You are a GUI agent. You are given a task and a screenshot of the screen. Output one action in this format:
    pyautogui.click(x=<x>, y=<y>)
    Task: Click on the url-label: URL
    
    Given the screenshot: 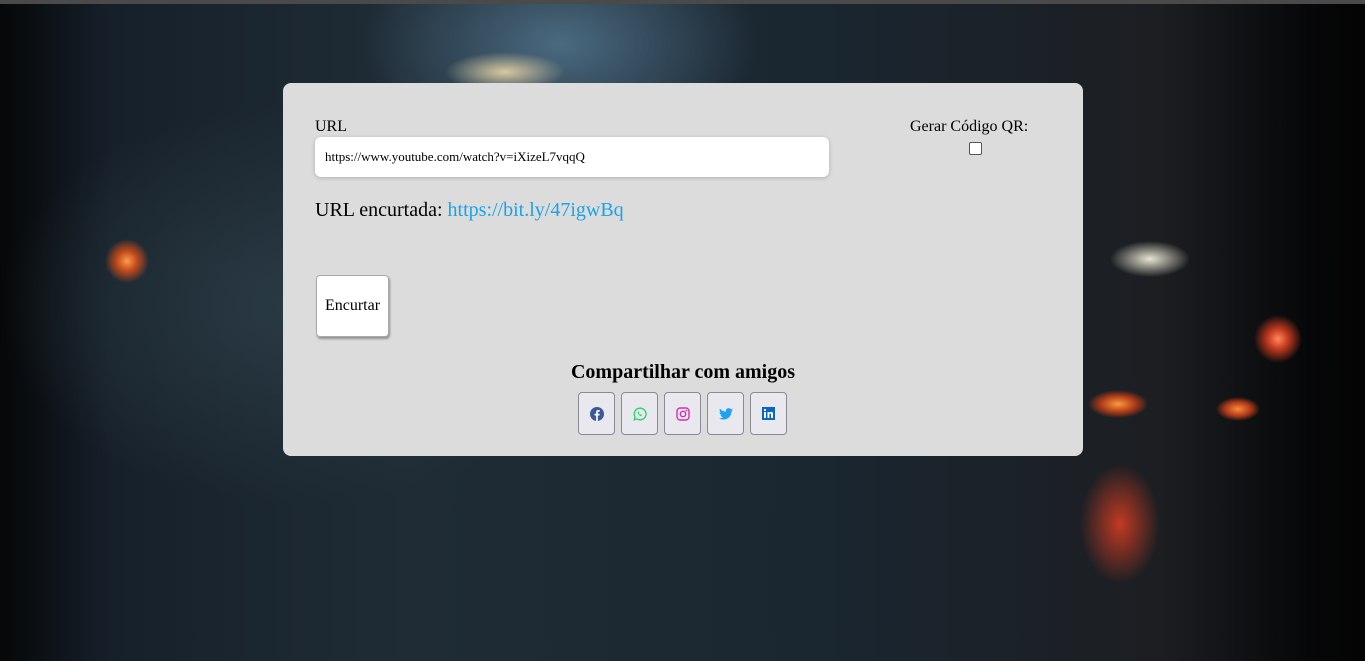 What is the action you would take?
    pyautogui.click(x=331, y=126)
    